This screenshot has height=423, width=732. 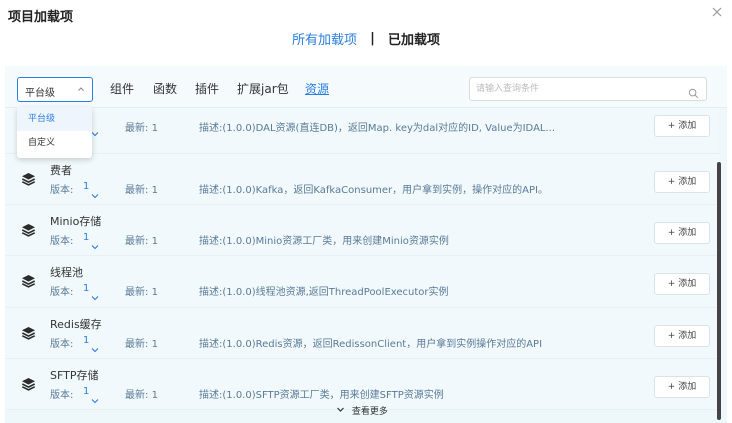 What do you see at coordinates (366, 38) in the screenshot?
I see `top-tabs: 所有加载项 | 已加载项` at bounding box center [366, 38].